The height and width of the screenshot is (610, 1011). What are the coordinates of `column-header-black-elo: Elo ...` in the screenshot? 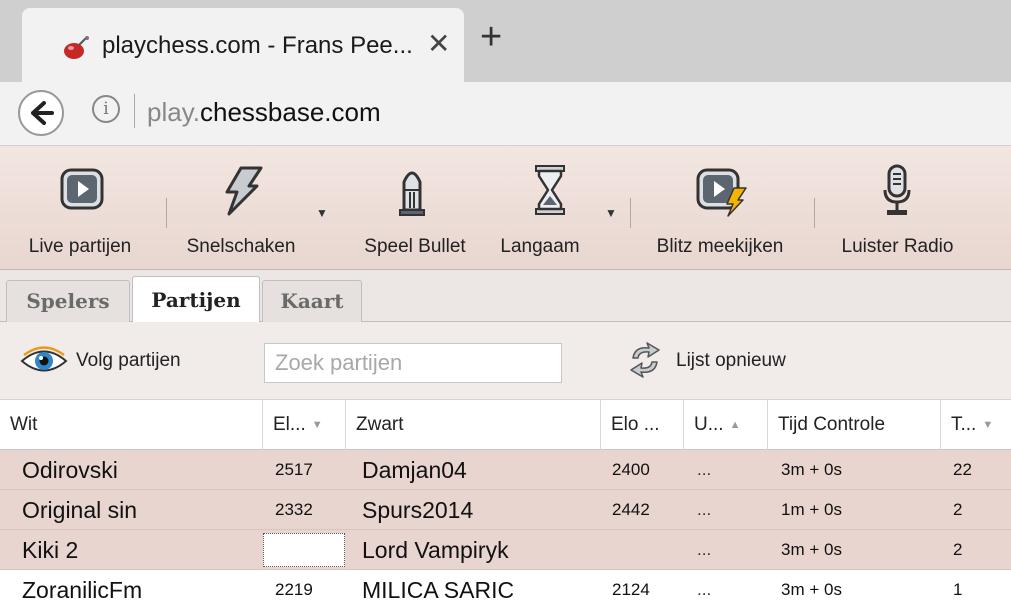 It's located at (642, 425).